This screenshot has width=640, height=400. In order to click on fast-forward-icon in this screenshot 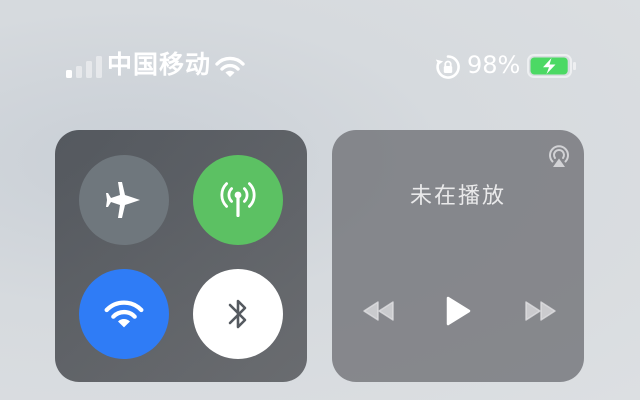, I will do `click(540, 311)`.